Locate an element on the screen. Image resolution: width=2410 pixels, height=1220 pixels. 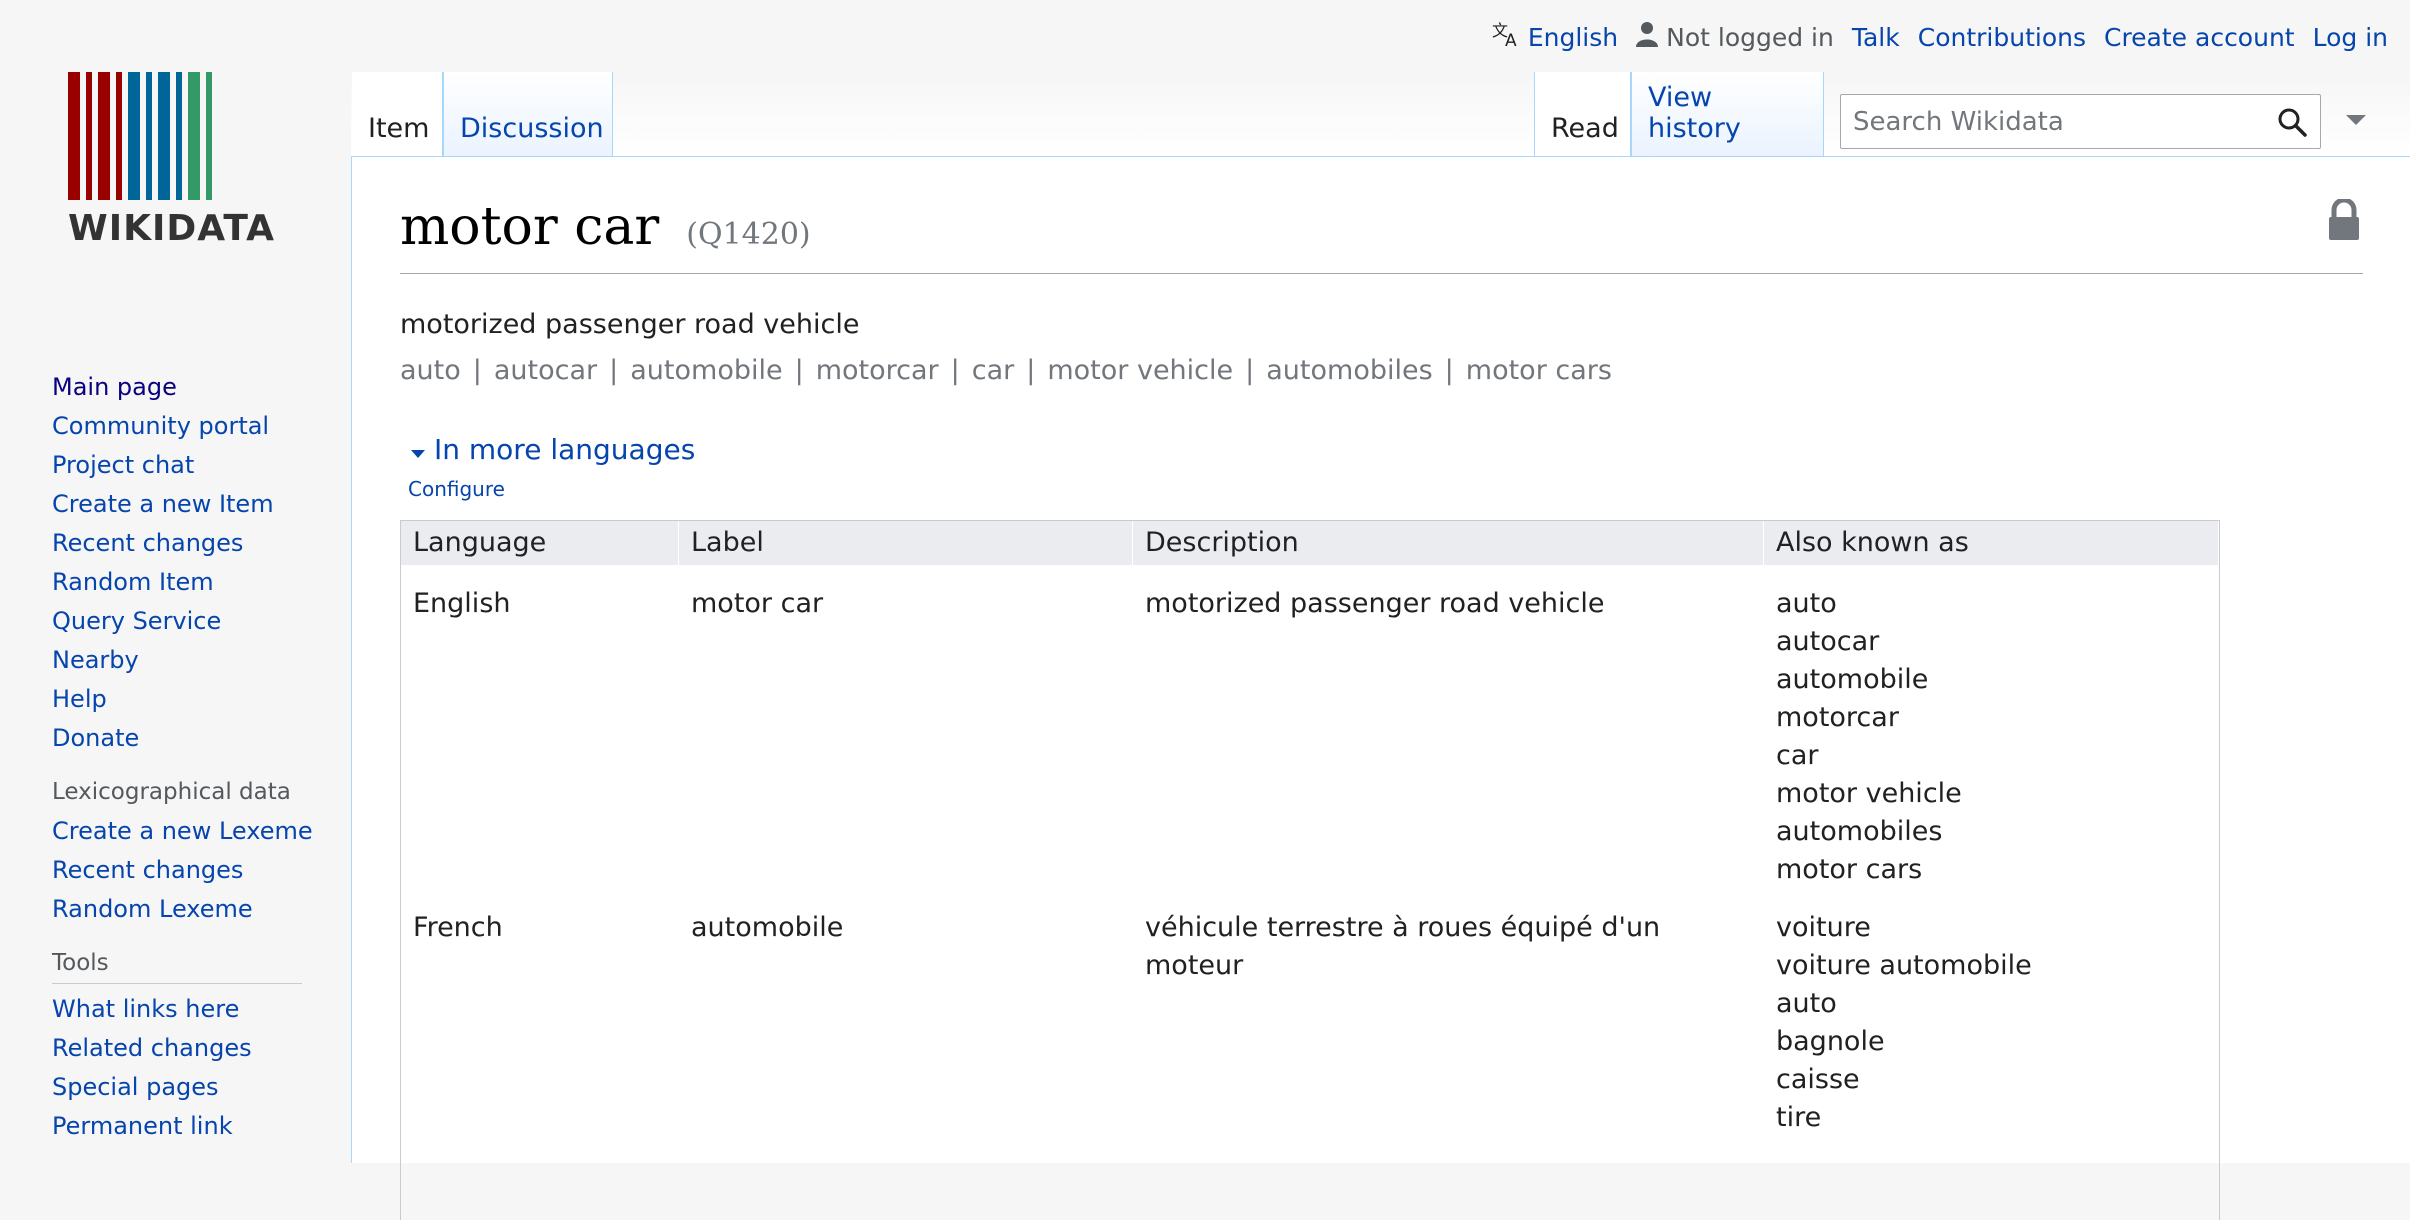
search-input: Search Wikidata is located at coordinates (2080, 121).